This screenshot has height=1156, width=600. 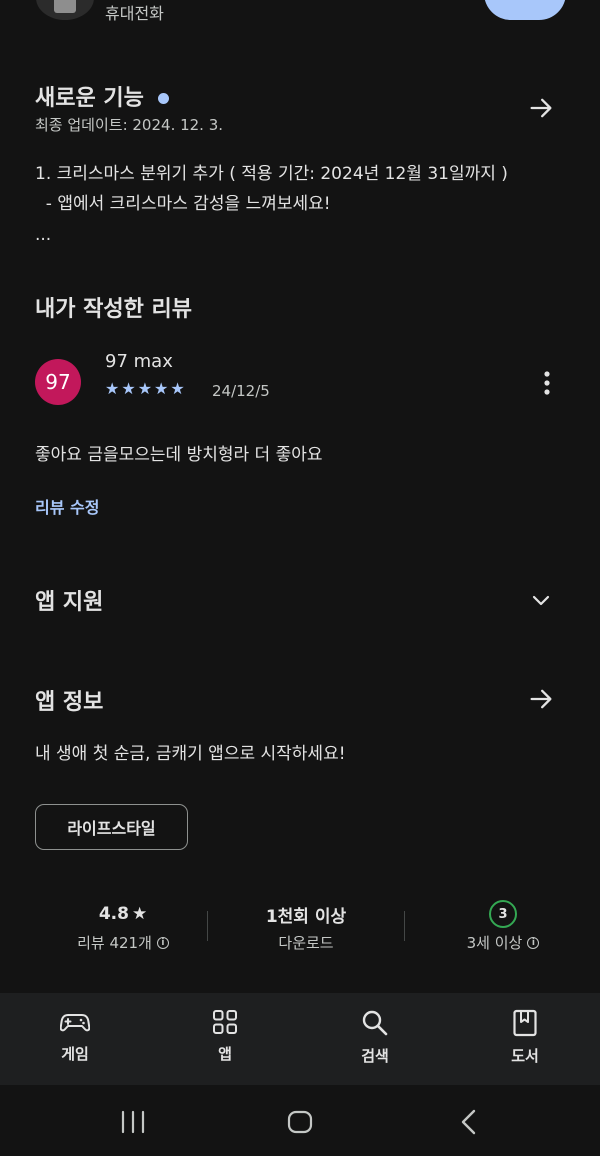 I want to click on bottom-navigation: 게임 앱 검색 도서, so click(x=300, y=1039).